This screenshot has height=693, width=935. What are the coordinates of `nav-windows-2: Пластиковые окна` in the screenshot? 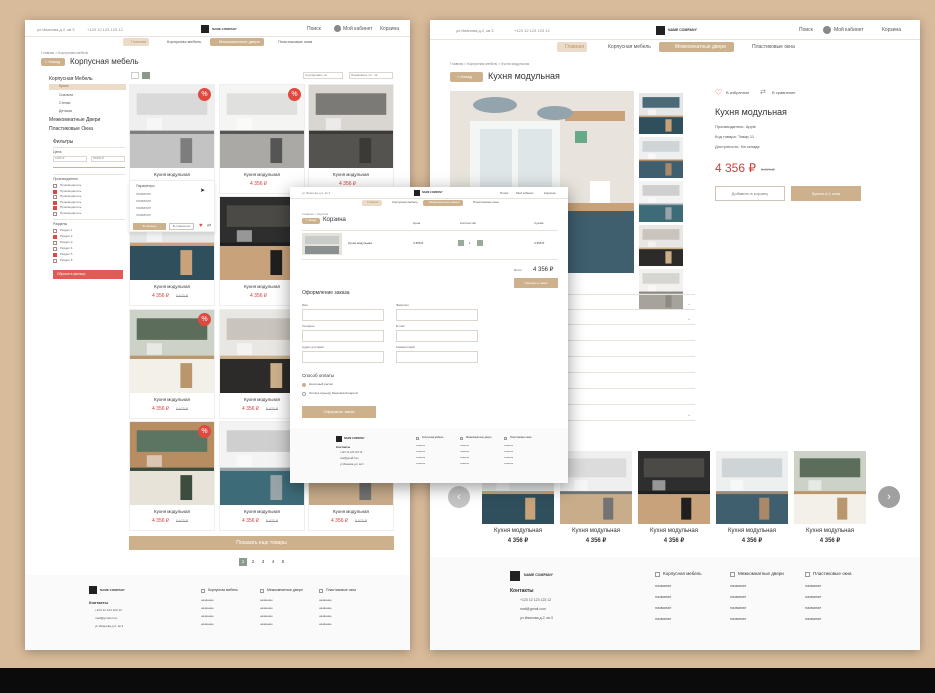 It's located at (773, 47).